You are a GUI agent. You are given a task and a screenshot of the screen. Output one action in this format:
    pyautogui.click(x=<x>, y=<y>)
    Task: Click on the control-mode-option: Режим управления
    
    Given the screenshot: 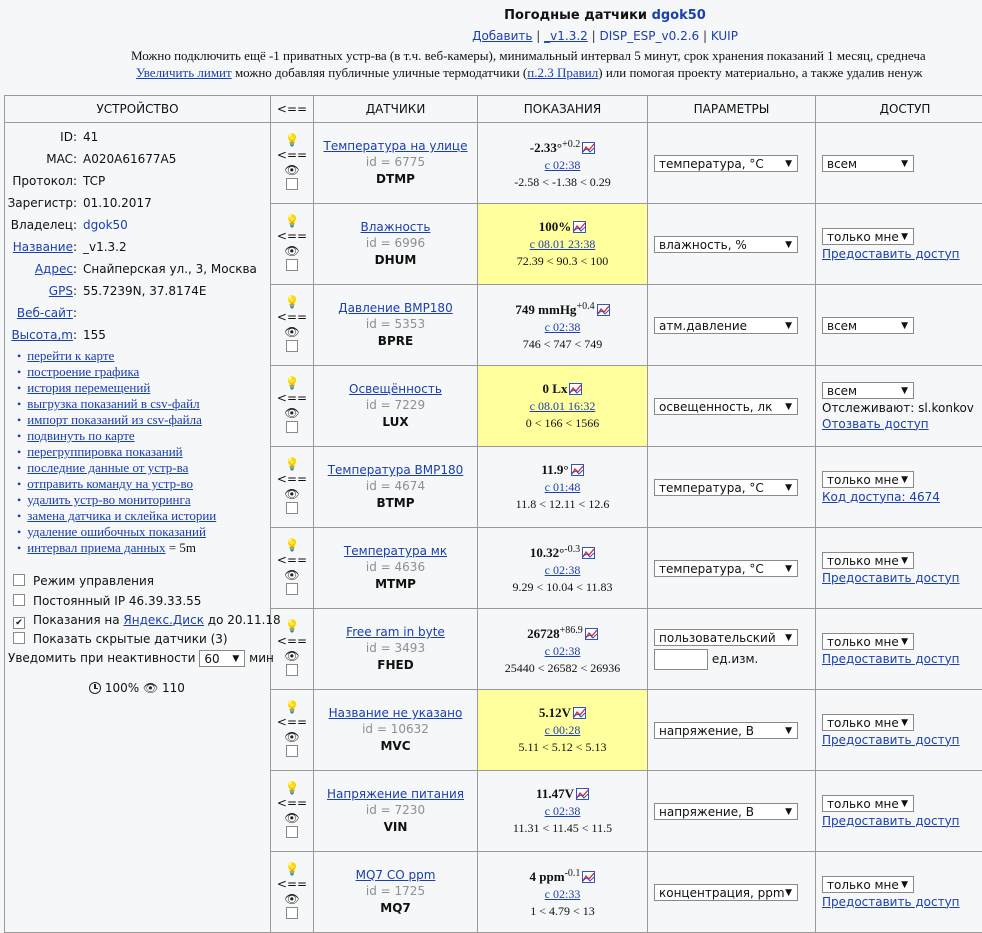 What is the action you would take?
    pyautogui.click(x=83, y=581)
    